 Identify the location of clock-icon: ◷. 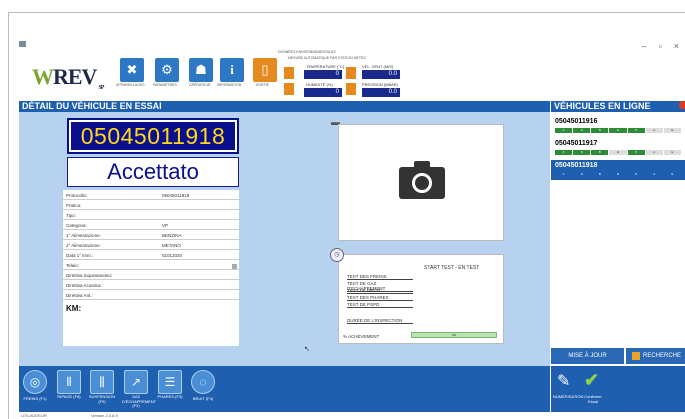
(337, 255).